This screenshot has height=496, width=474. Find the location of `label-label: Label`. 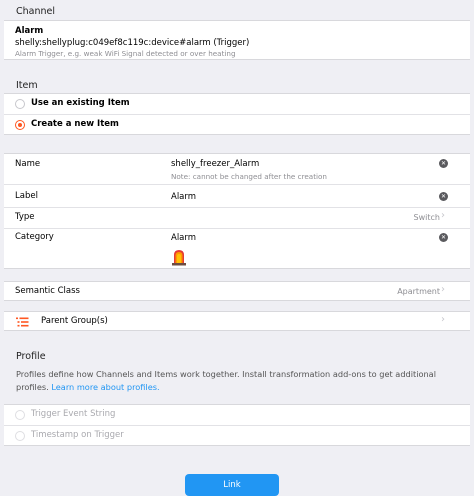

label-label: Label is located at coordinates (26, 196).